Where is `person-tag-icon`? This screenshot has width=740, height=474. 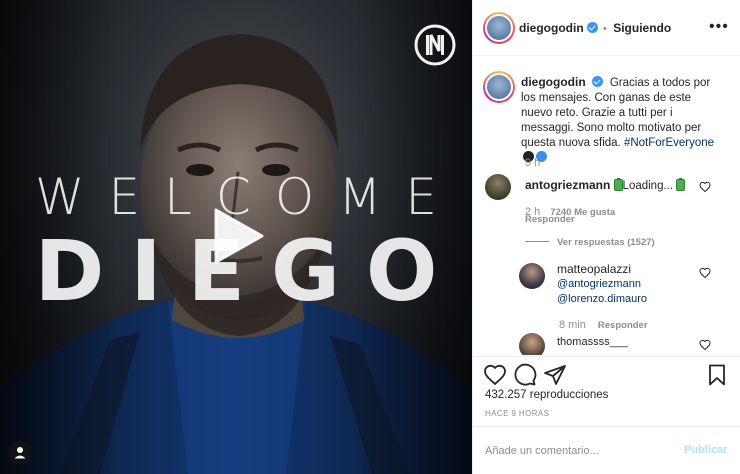
person-tag-icon is located at coordinates (20, 453).